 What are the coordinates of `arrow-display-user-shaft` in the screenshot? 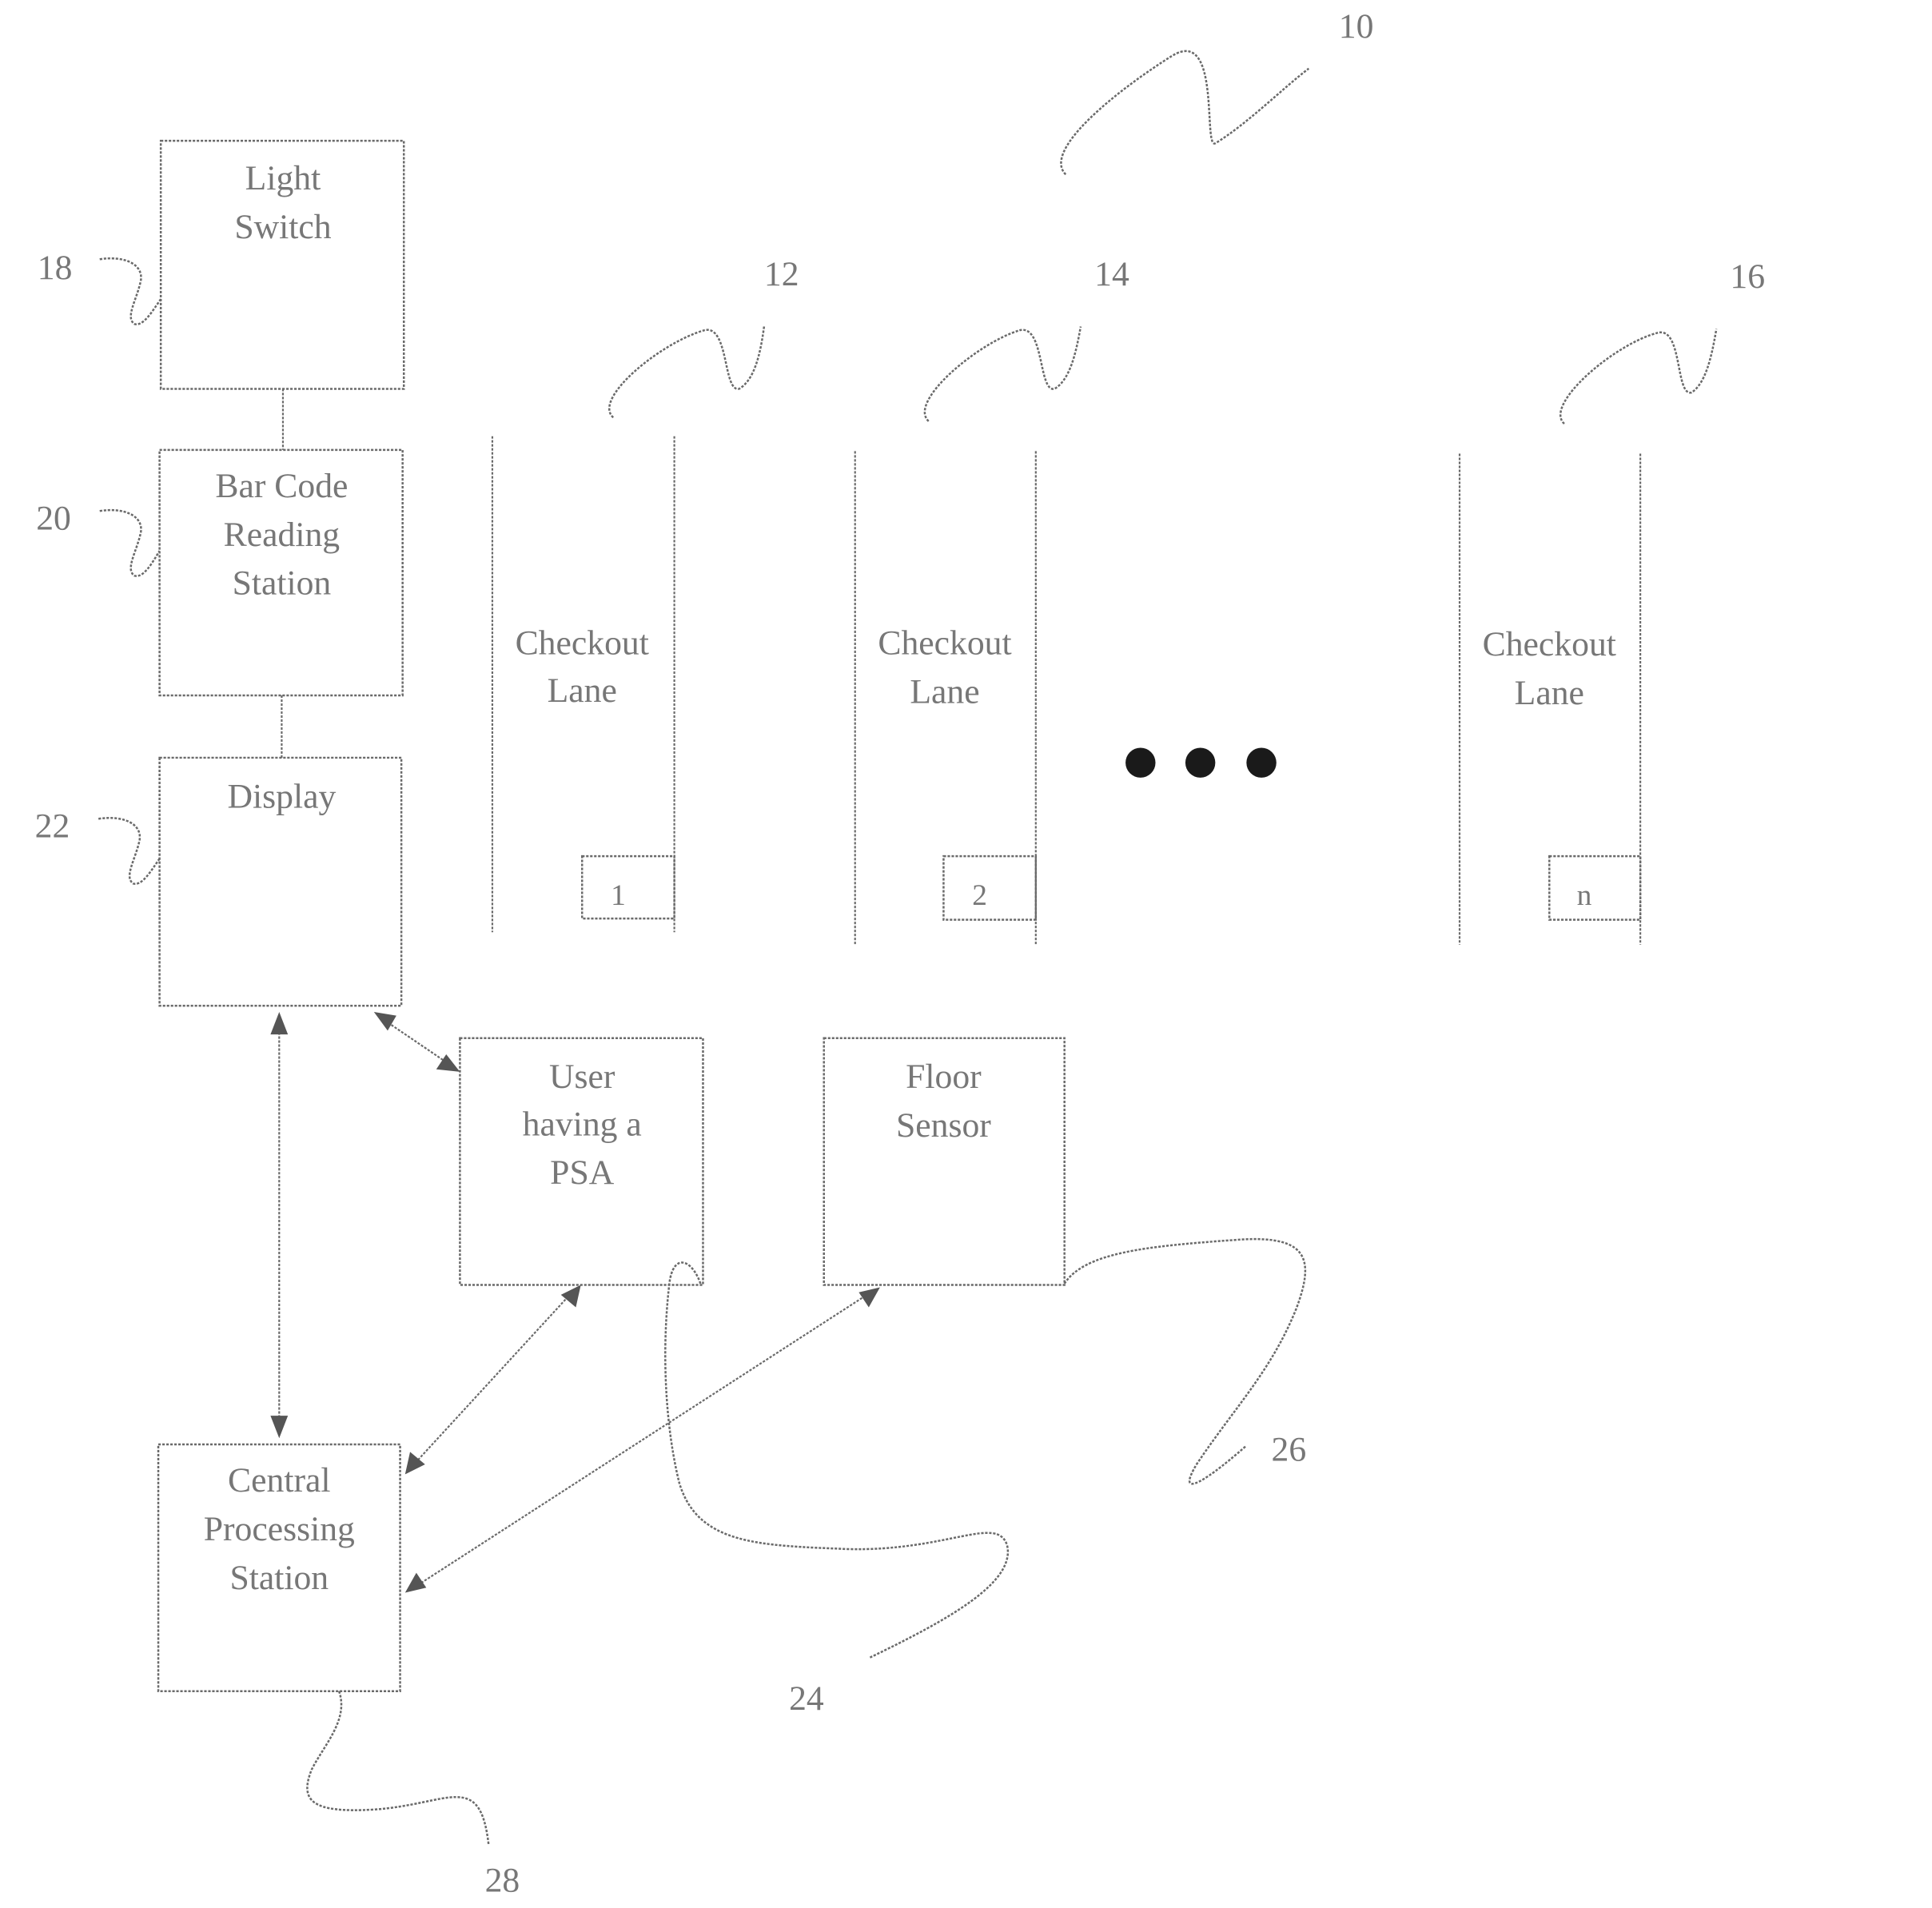 It's located at (416, 1041).